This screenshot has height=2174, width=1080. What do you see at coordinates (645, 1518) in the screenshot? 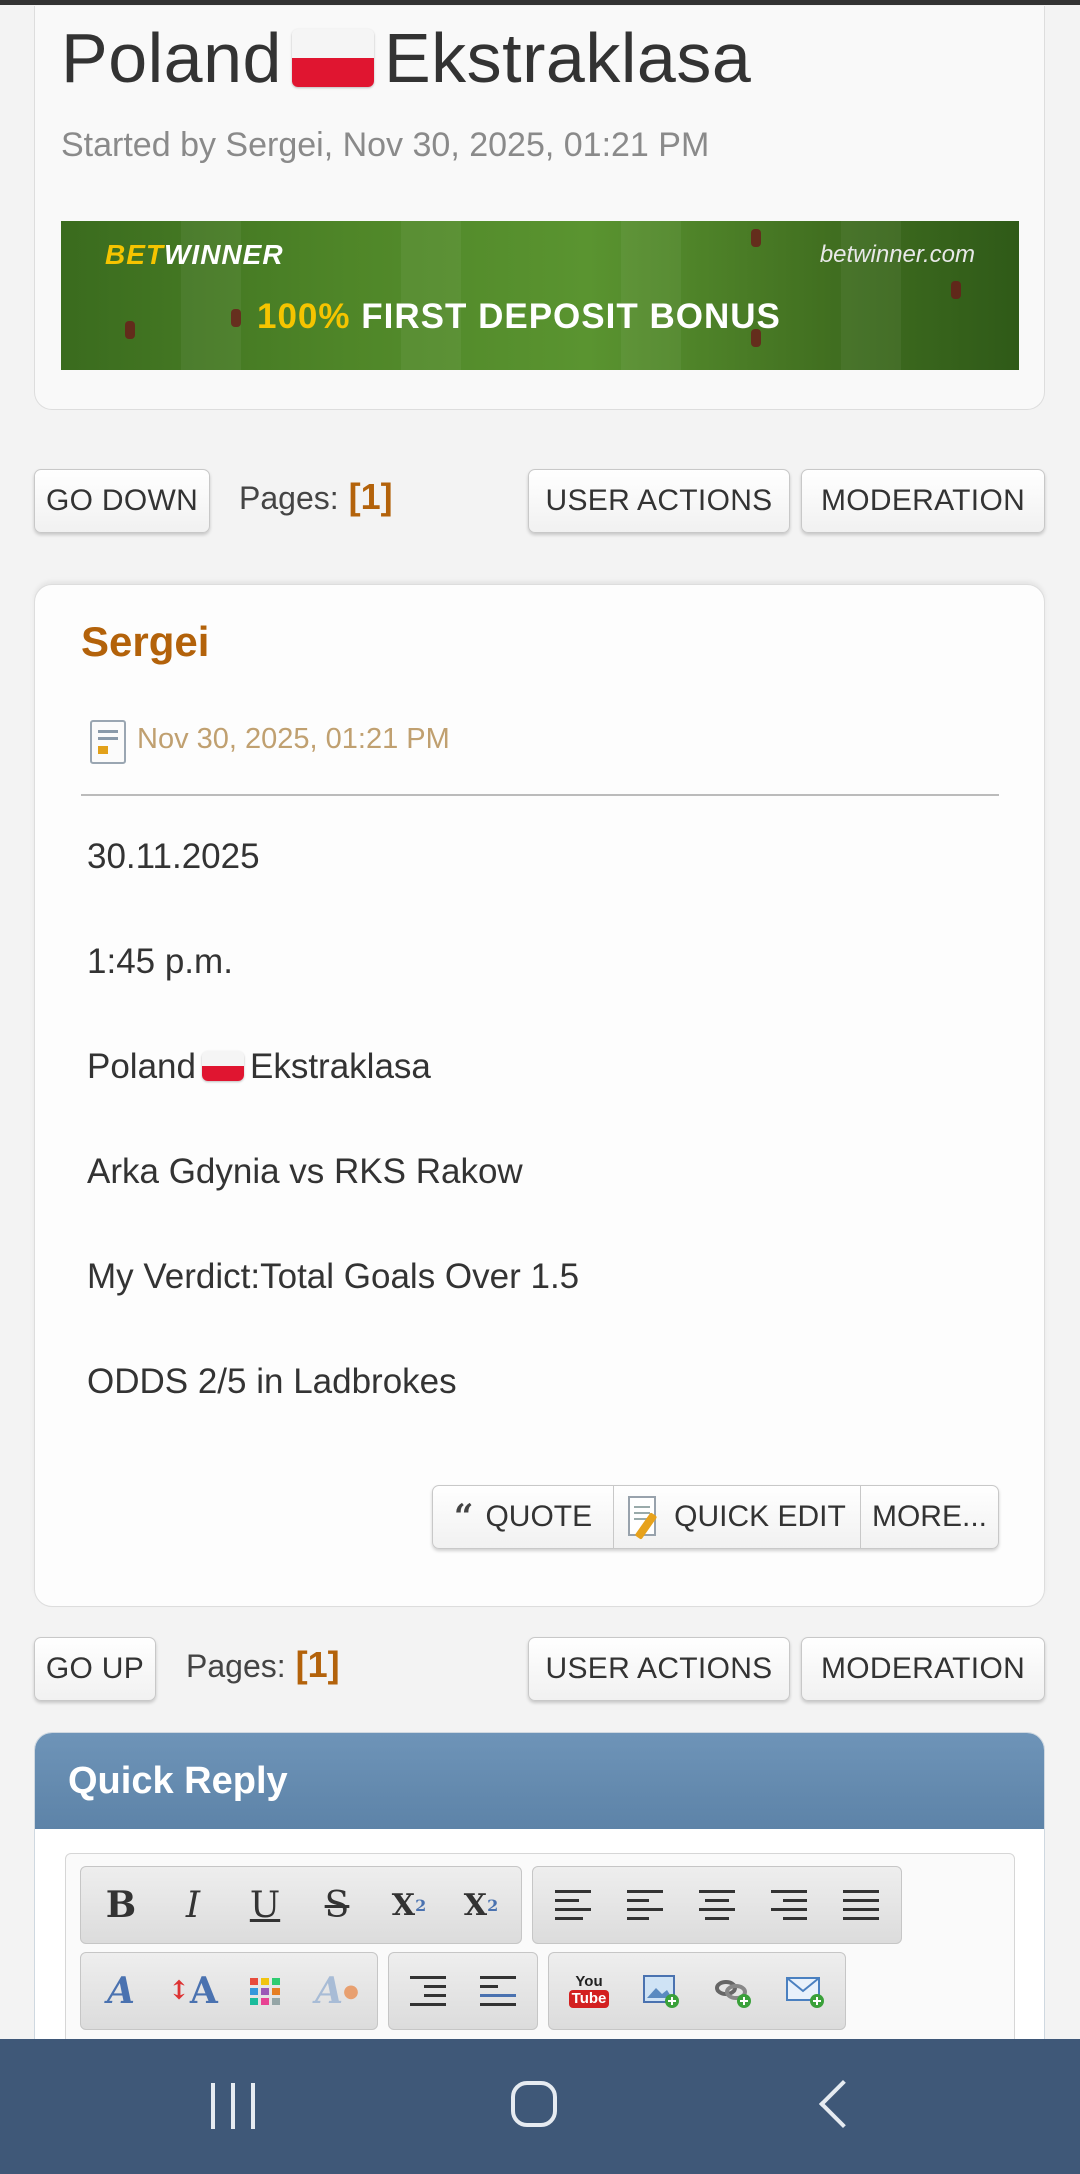
I see `edit-icon` at bounding box center [645, 1518].